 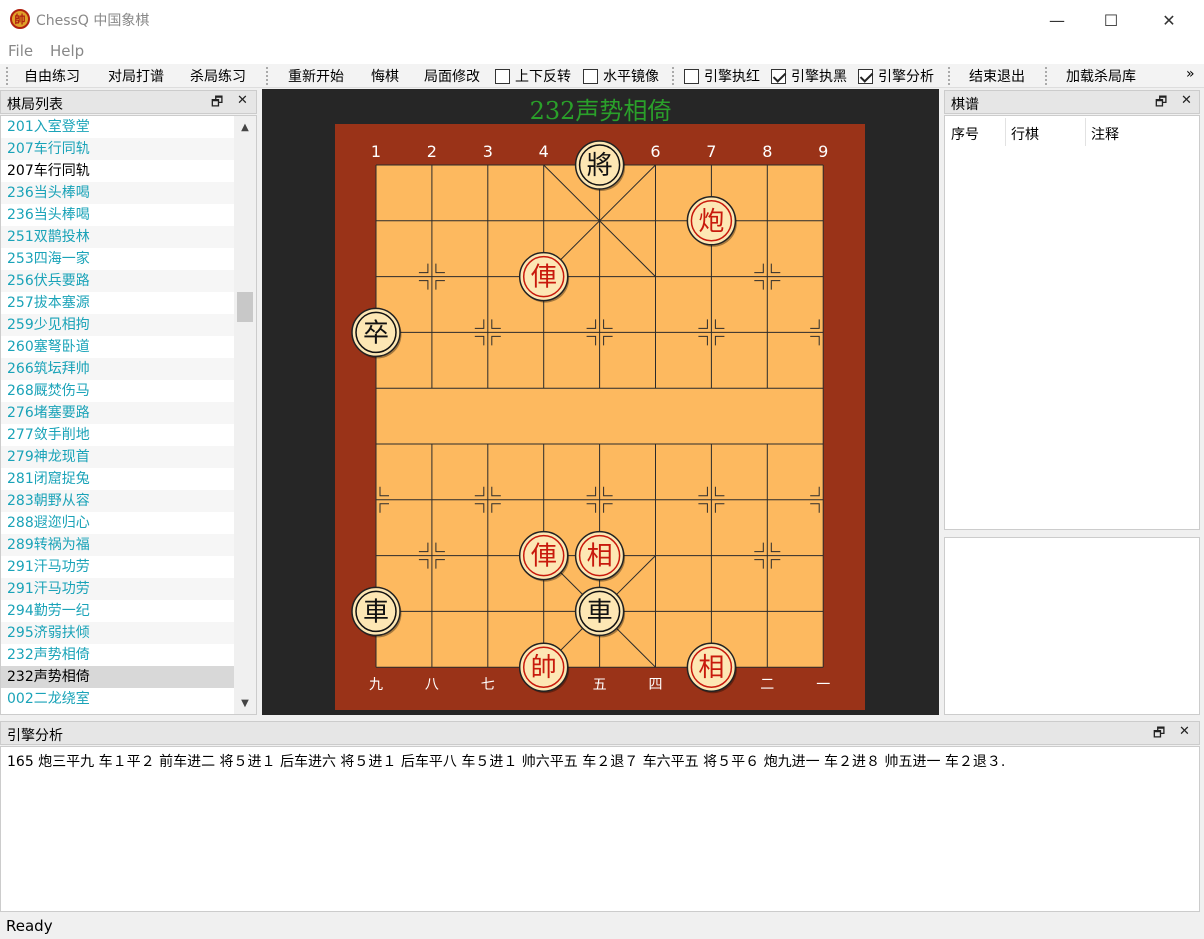 I want to click on hit-book-button: 对局打谱, so click(x=136, y=76).